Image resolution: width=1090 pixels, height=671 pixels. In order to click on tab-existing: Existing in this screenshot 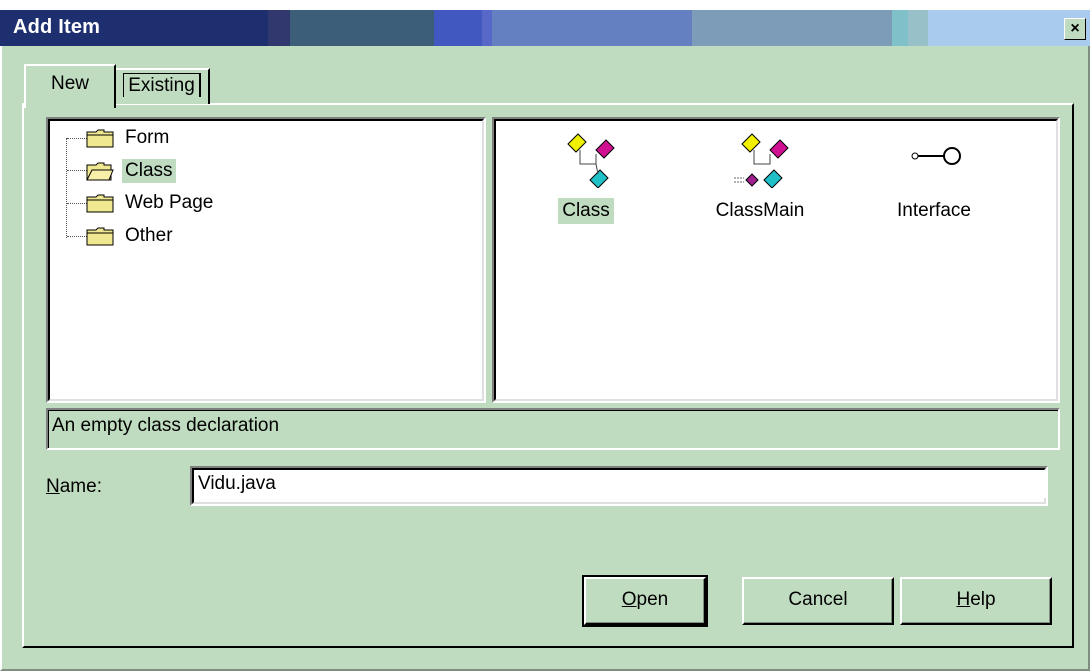, I will do `click(162, 86)`.